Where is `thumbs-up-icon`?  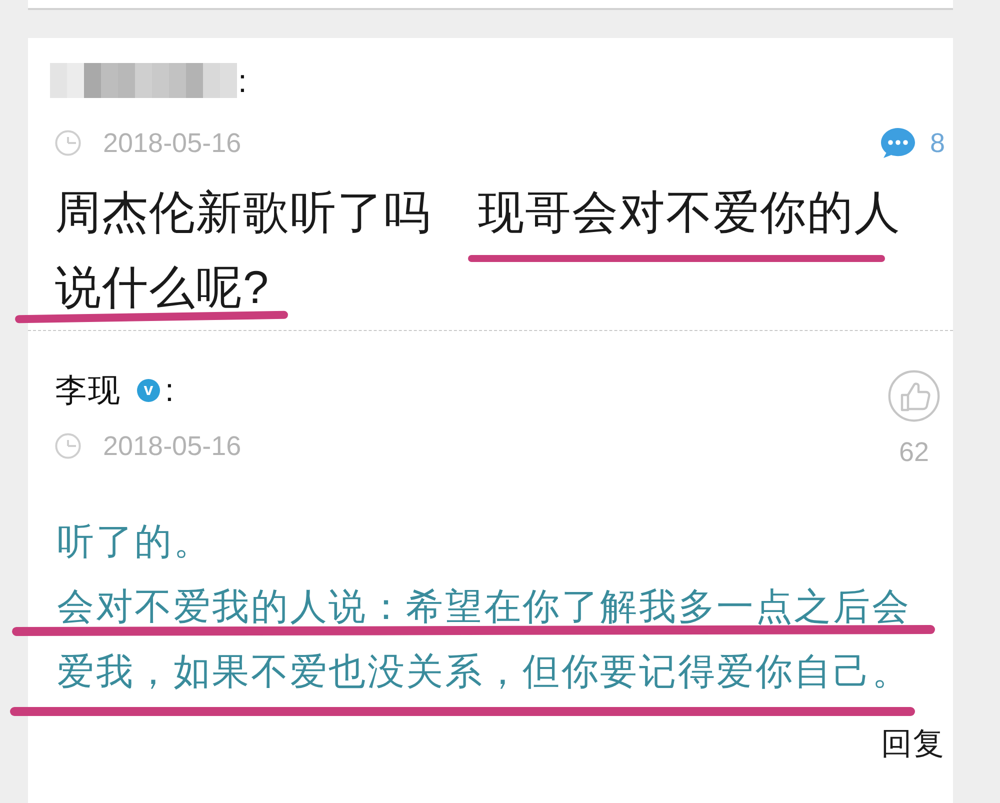 thumbs-up-icon is located at coordinates (914, 396).